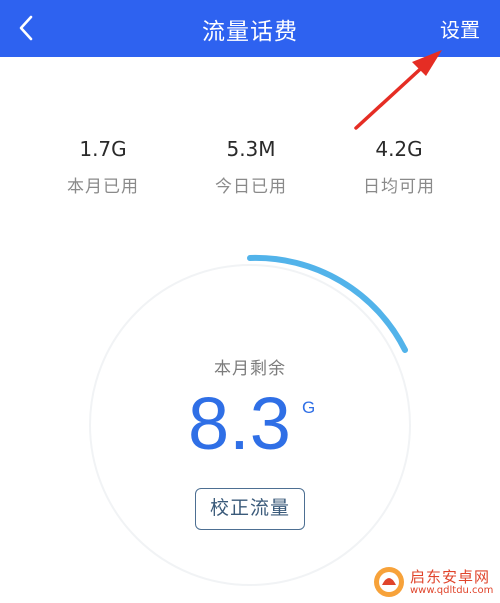 This screenshot has height=603, width=500. Describe the element at coordinates (309, 407) in the screenshot. I see `remaining-unit: G` at that location.